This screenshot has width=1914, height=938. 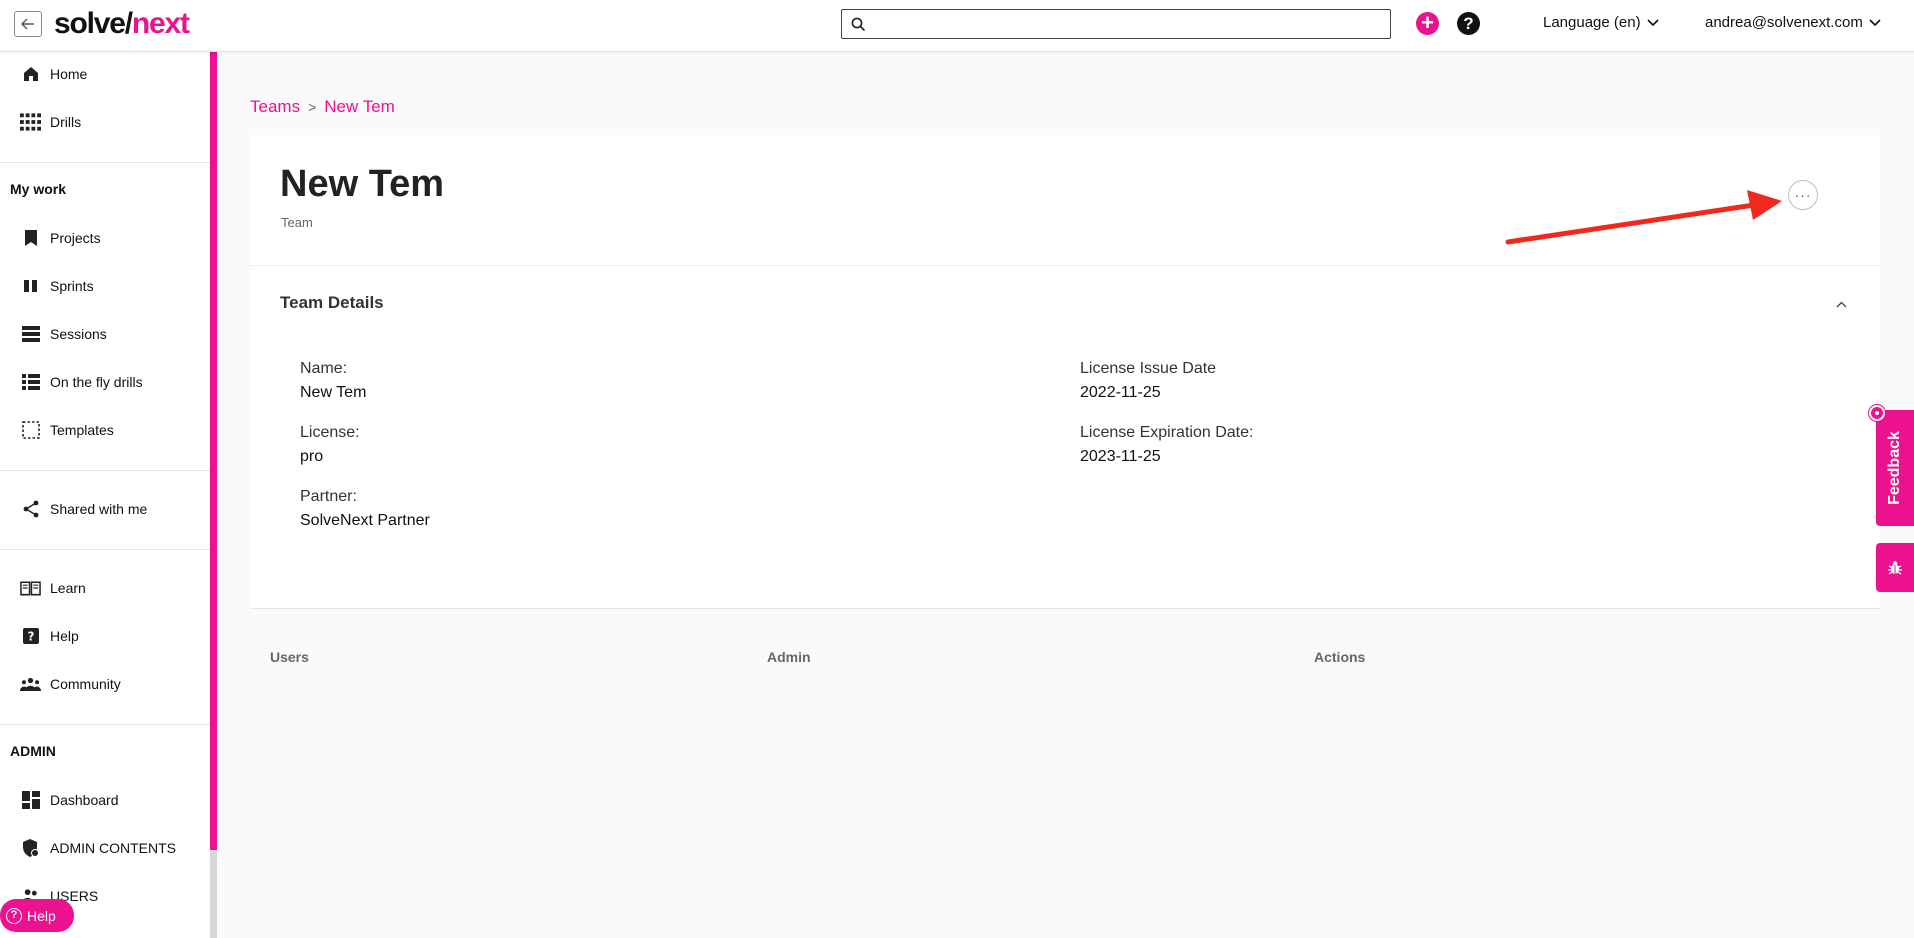 I want to click on sidebar-item-drills: Drills, so click(x=50, y=122).